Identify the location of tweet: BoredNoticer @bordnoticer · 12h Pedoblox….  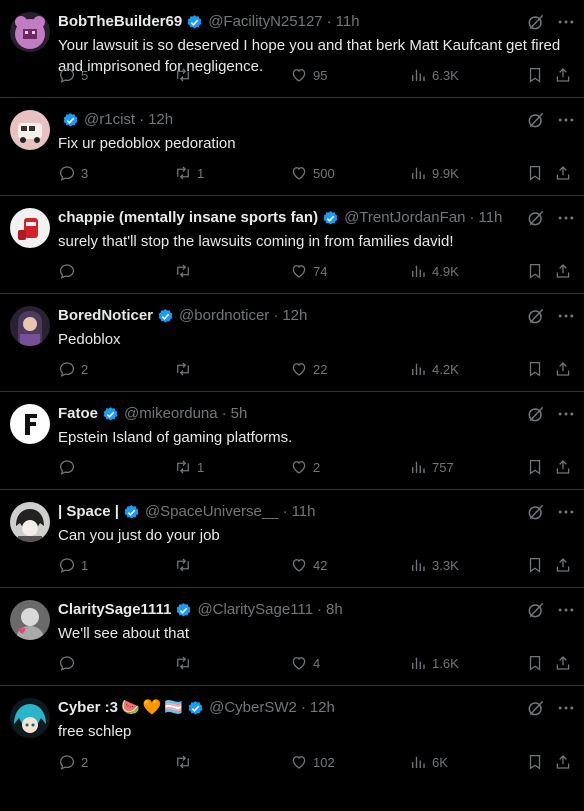
(292, 343).